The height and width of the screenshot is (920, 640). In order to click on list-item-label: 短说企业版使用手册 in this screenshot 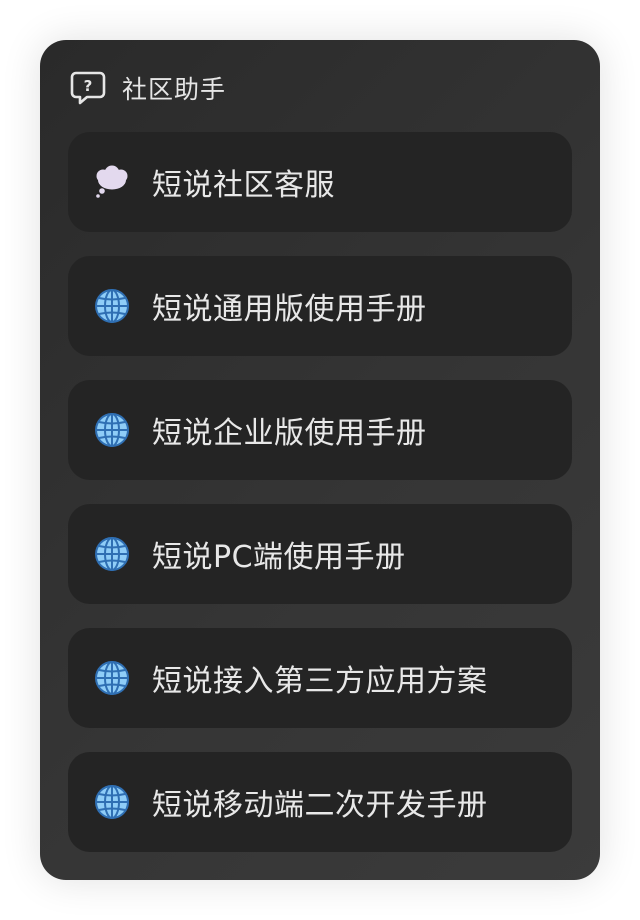, I will do `click(289, 433)`.